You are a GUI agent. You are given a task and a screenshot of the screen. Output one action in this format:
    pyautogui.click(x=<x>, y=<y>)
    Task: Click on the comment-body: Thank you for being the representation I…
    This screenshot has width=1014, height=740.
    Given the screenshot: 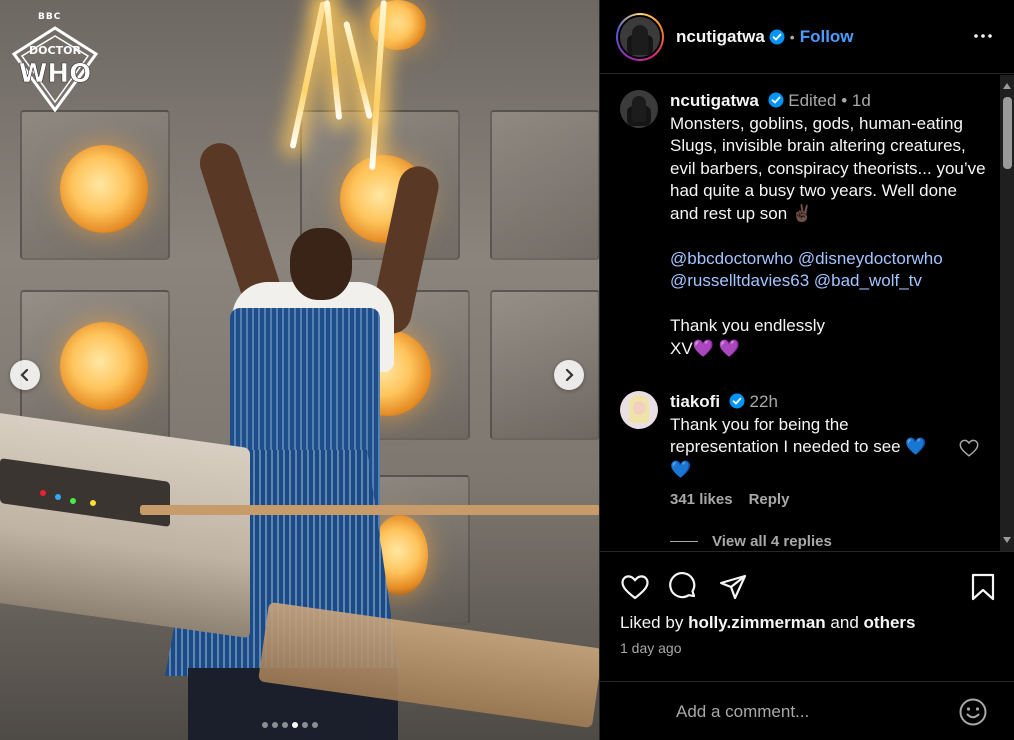 What is the action you would take?
    pyautogui.click(x=785, y=435)
    